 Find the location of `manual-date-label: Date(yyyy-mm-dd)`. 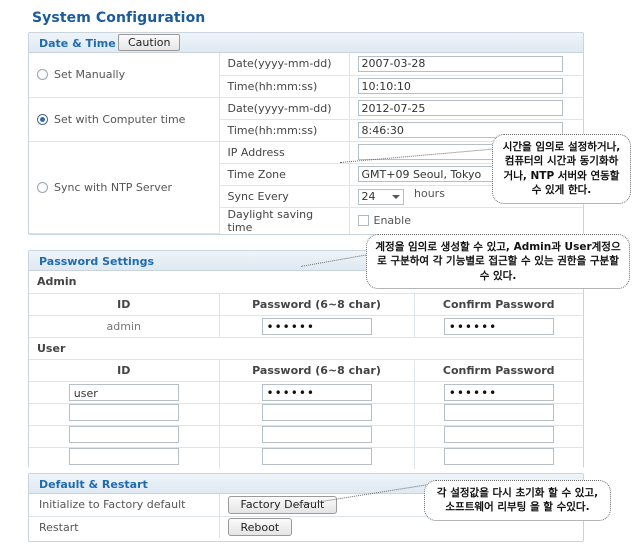

manual-date-label: Date(yyyy-mm-dd) is located at coordinates (284, 64).